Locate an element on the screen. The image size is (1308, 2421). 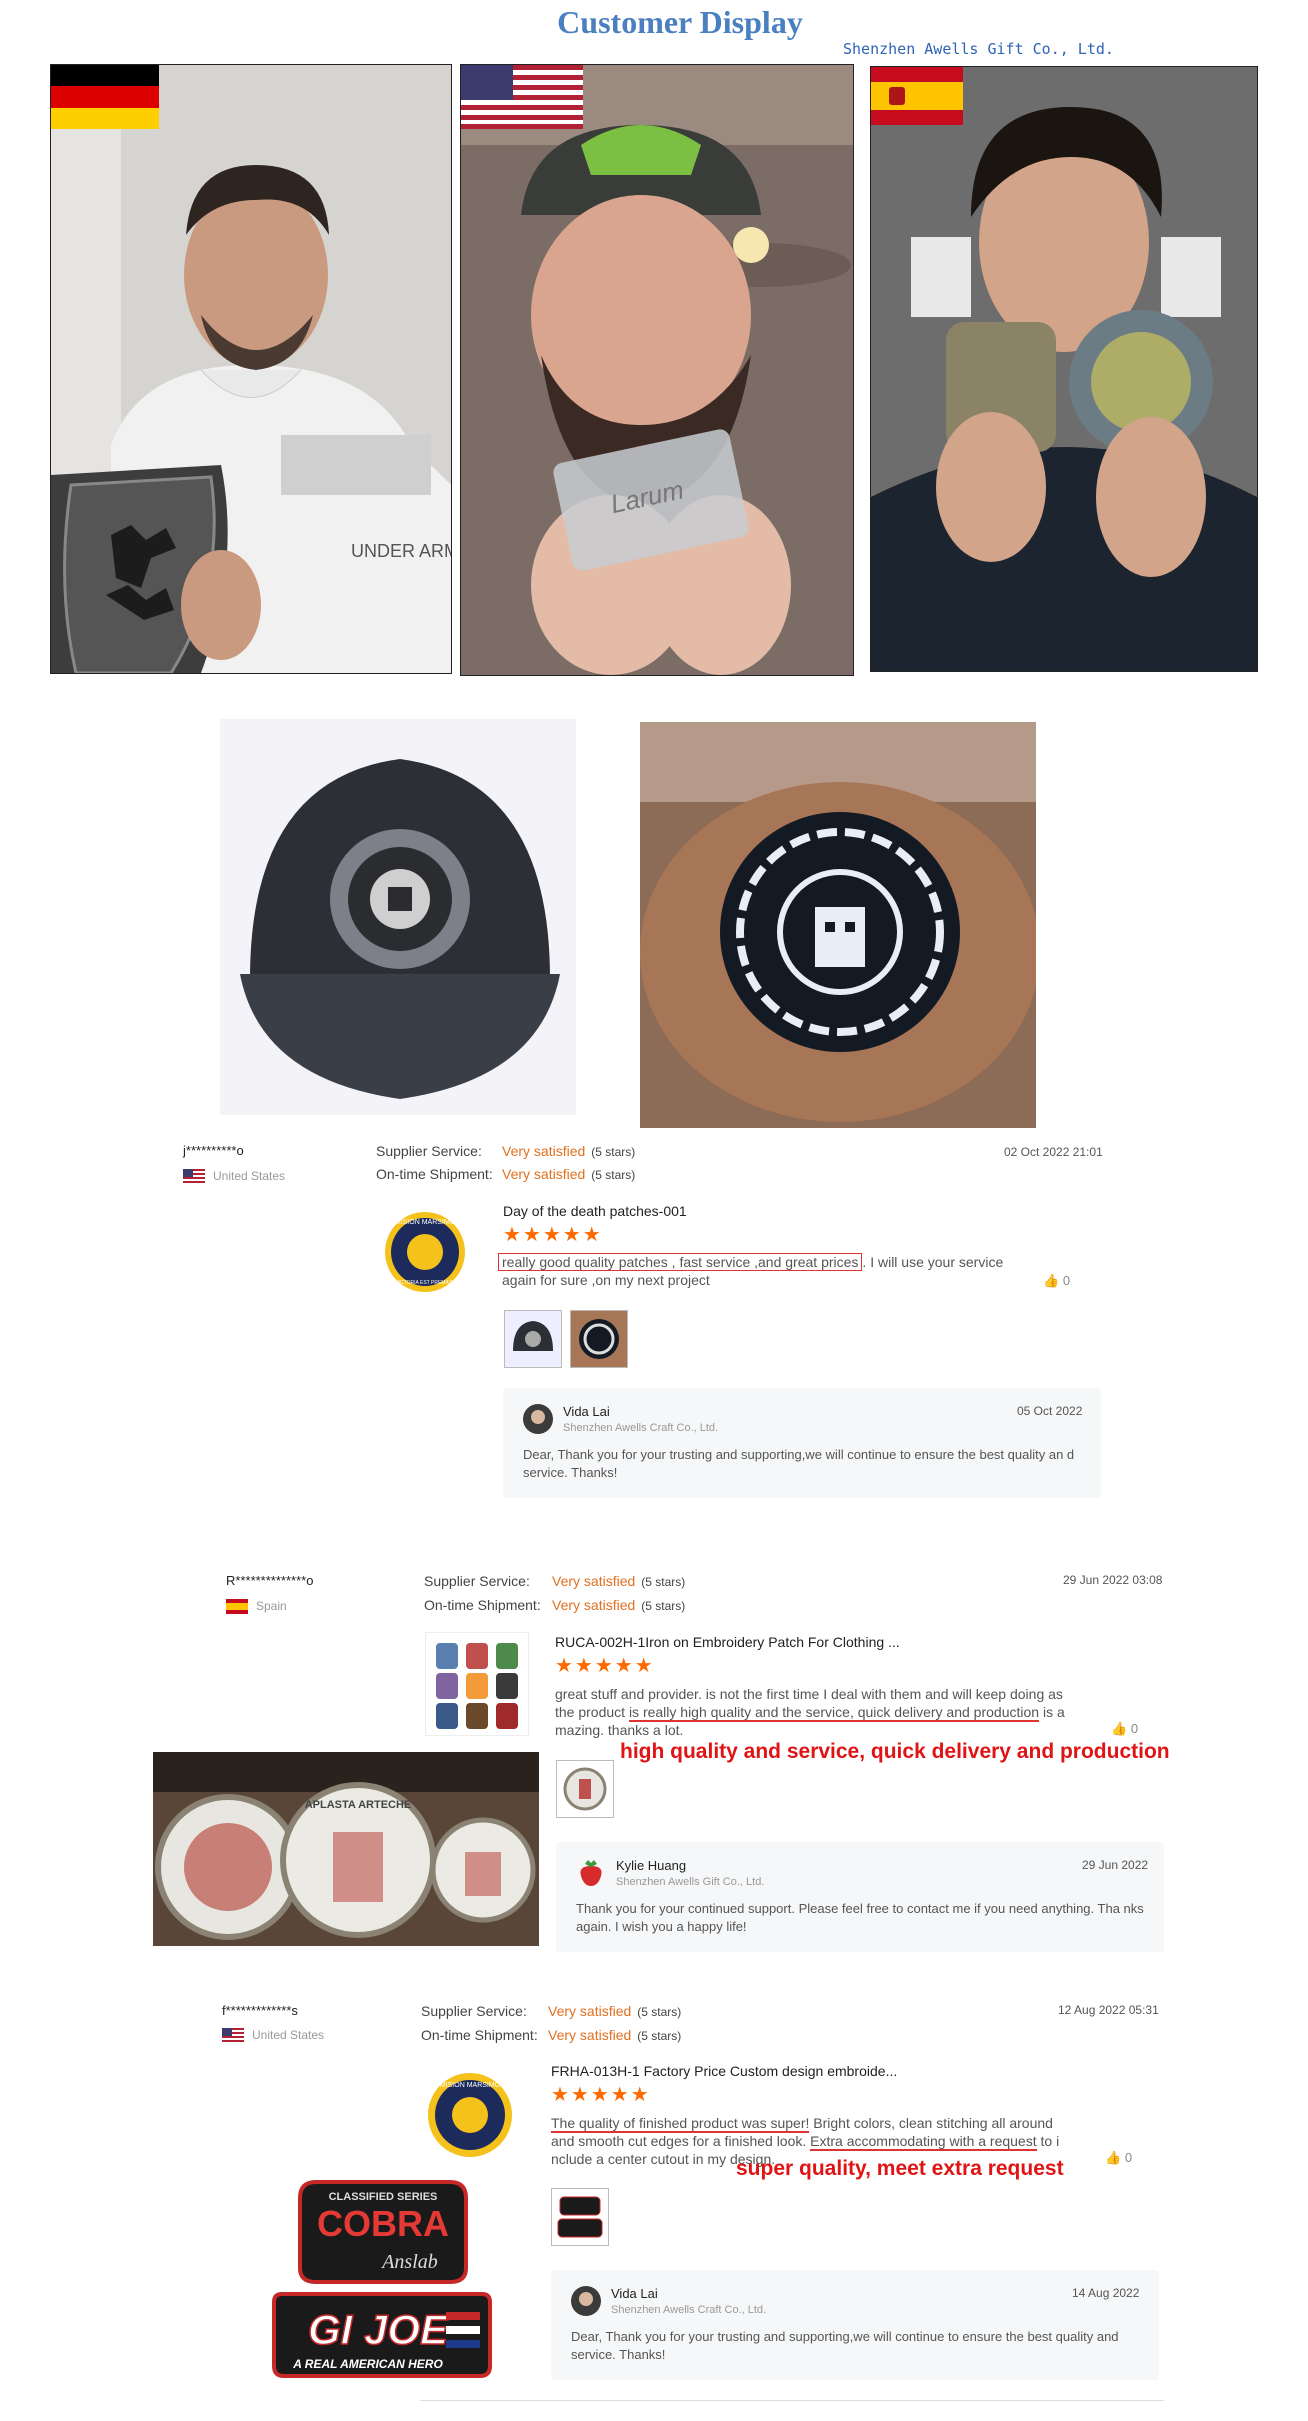
cobra-top-text: CLASSIFIED SERIES is located at coordinates (383, 2197).